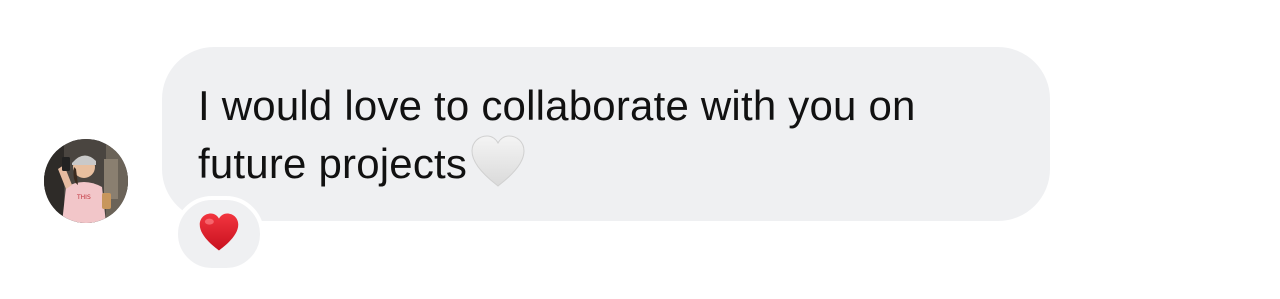 This screenshot has height=299, width=1280. Describe the element at coordinates (333, 163) in the screenshot. I see `message-line-2: future projects` at that location.